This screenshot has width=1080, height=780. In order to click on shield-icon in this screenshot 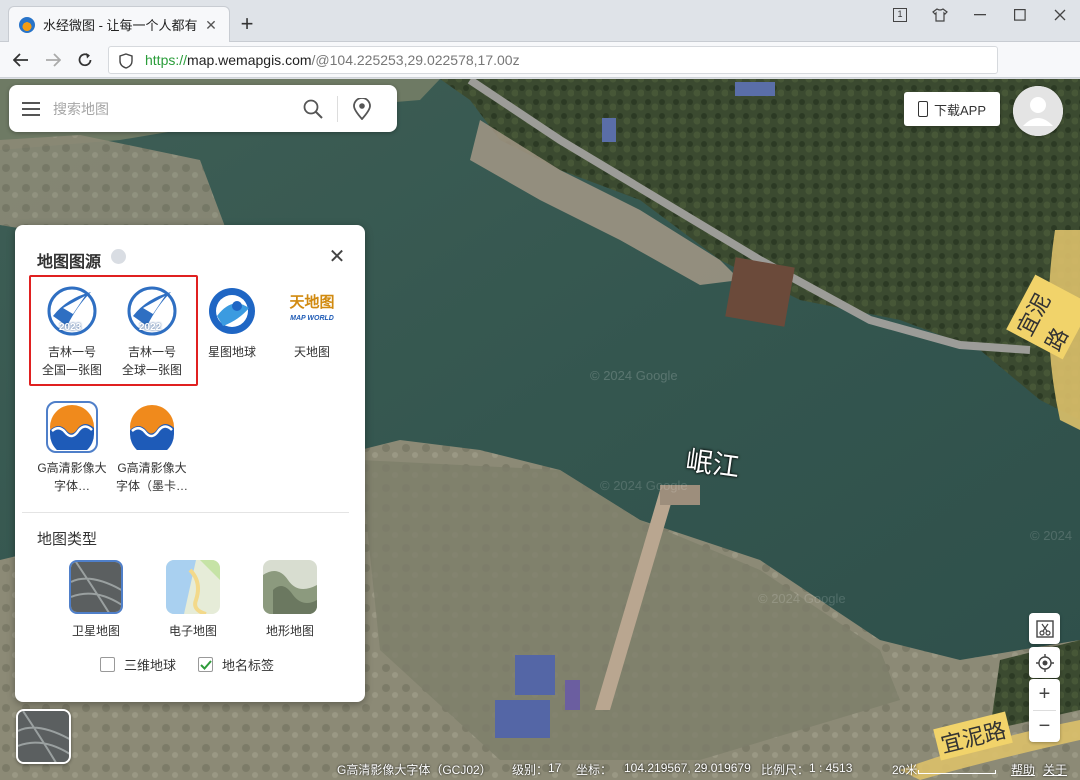, I will do `click(126, 62)`.